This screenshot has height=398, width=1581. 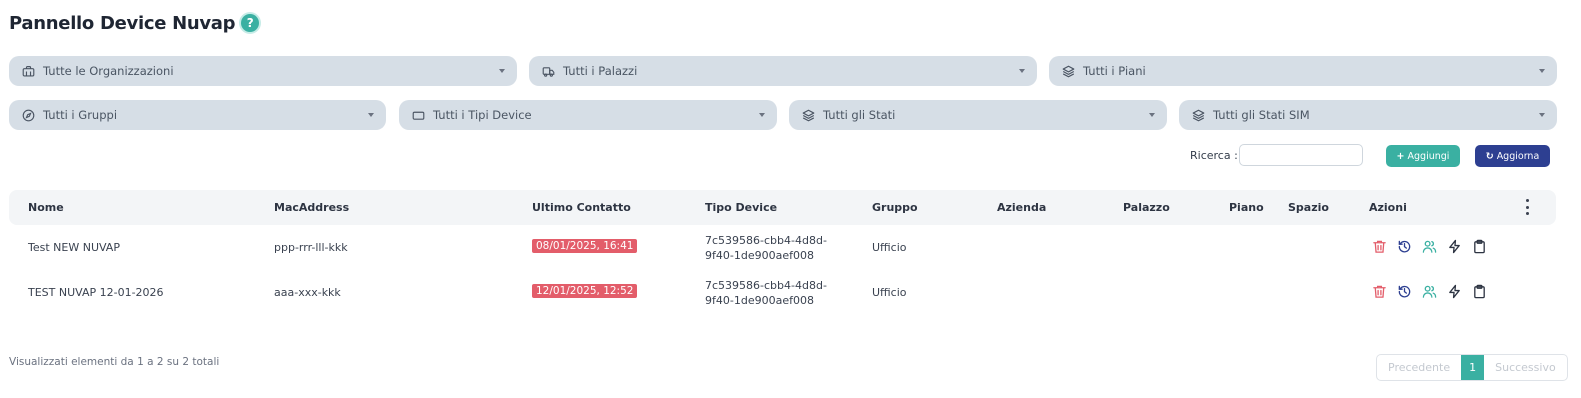 I want to click on briefcase-icon, so click(x=28, y=71).